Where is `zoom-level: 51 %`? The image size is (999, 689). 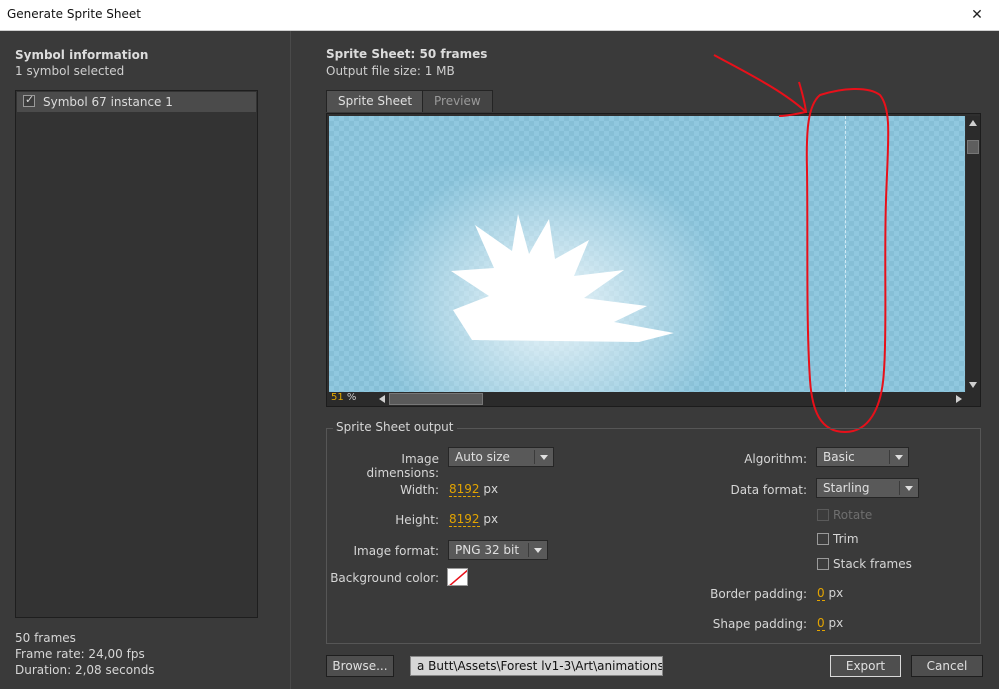 zoom-level: 51 % is located at coordinates (343, 397).